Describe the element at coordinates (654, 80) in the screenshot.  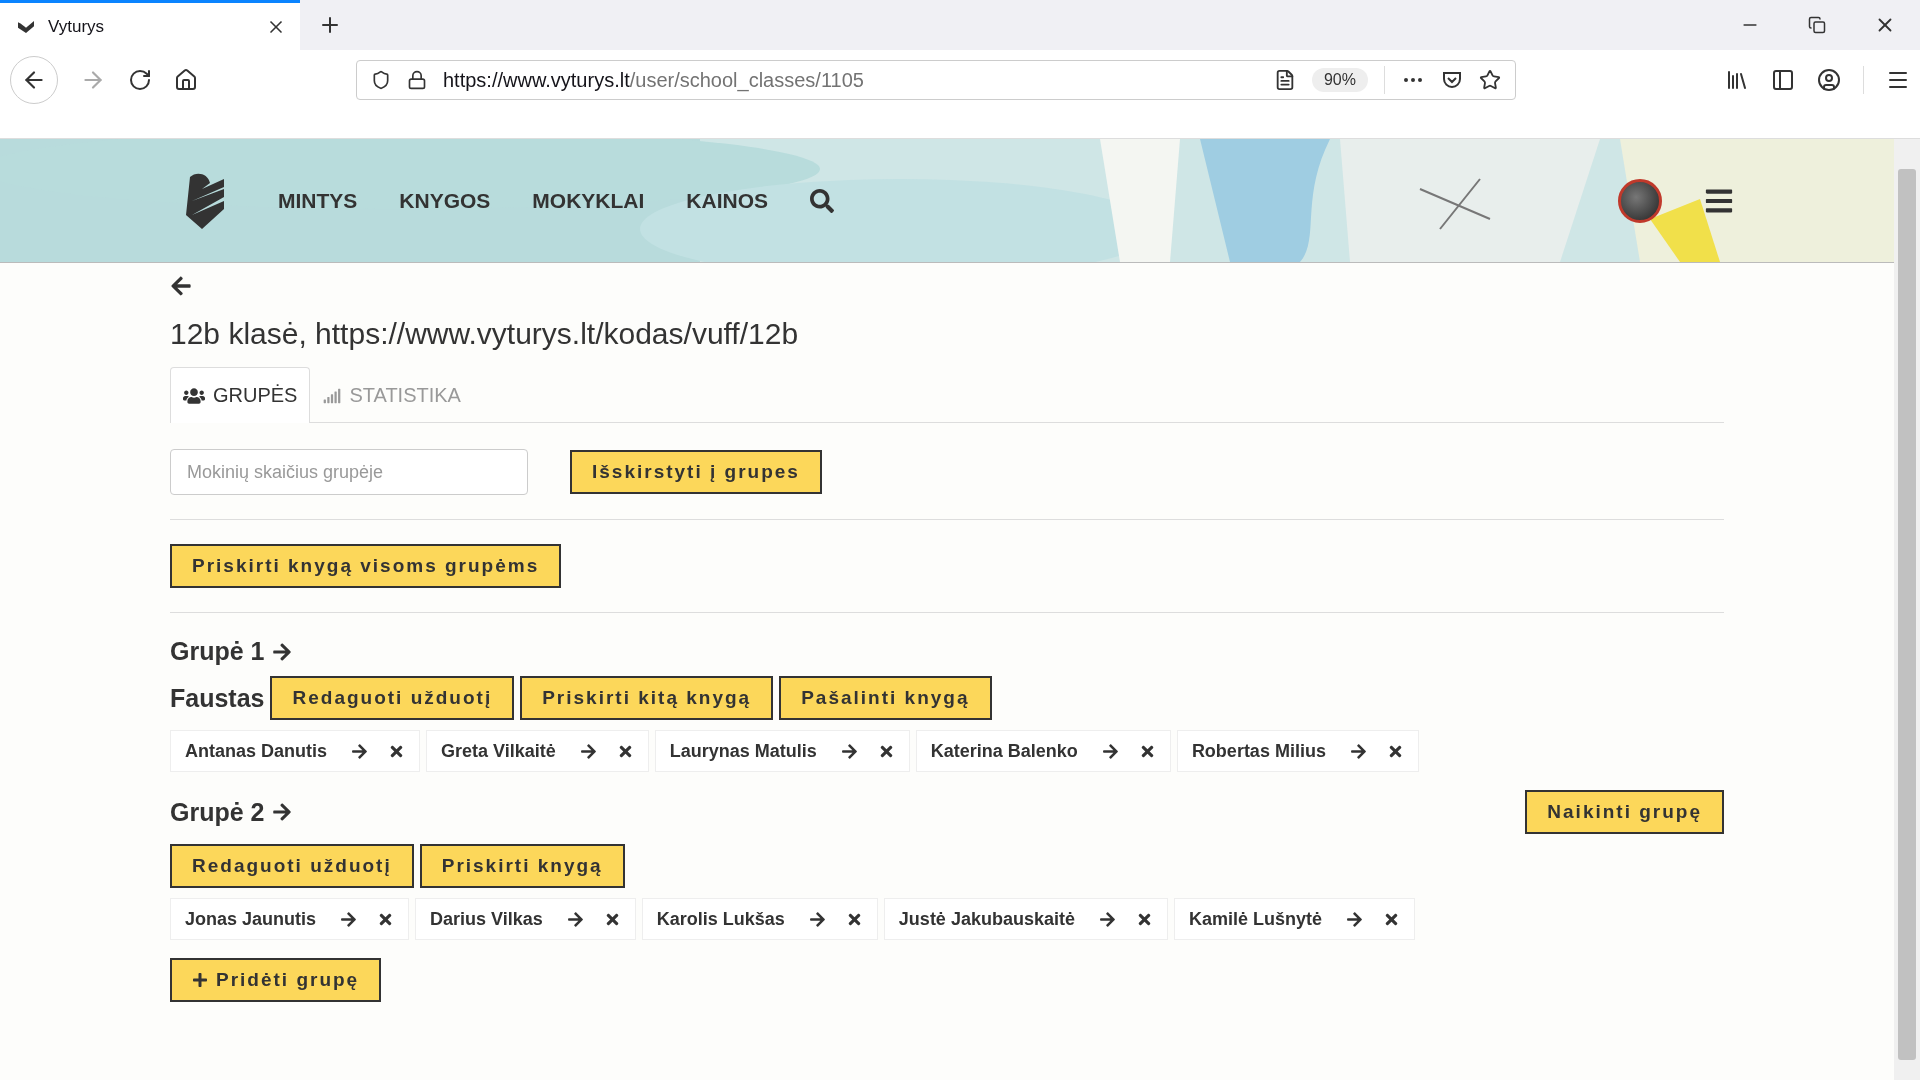
I see `url-text: https://www.vyturys.lt/user/school_classes/1105` at that location.